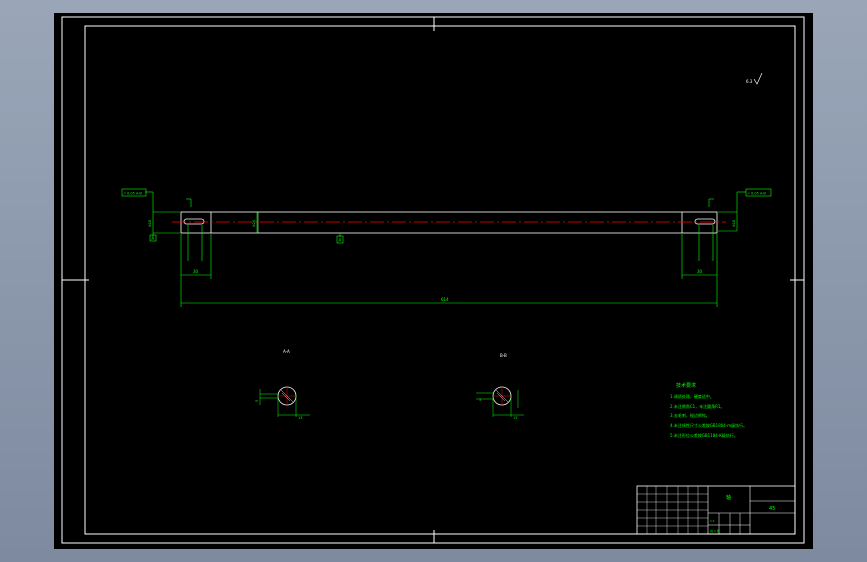 The image size is (867, 562). Describe the element at coordinates (445, 299) in the screenshot. I see `overall-length-label: 614` at that location.